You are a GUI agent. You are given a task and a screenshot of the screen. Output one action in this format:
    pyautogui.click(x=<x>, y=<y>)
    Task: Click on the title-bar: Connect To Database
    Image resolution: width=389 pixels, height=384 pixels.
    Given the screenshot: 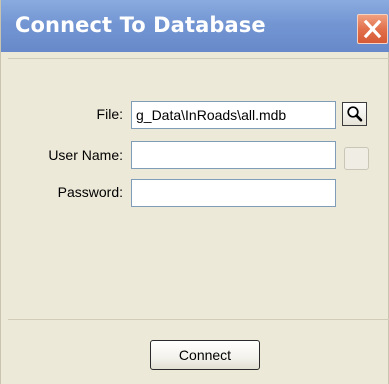 What is the action you would take?
    pyautogui.click(x=195, y=26)
    